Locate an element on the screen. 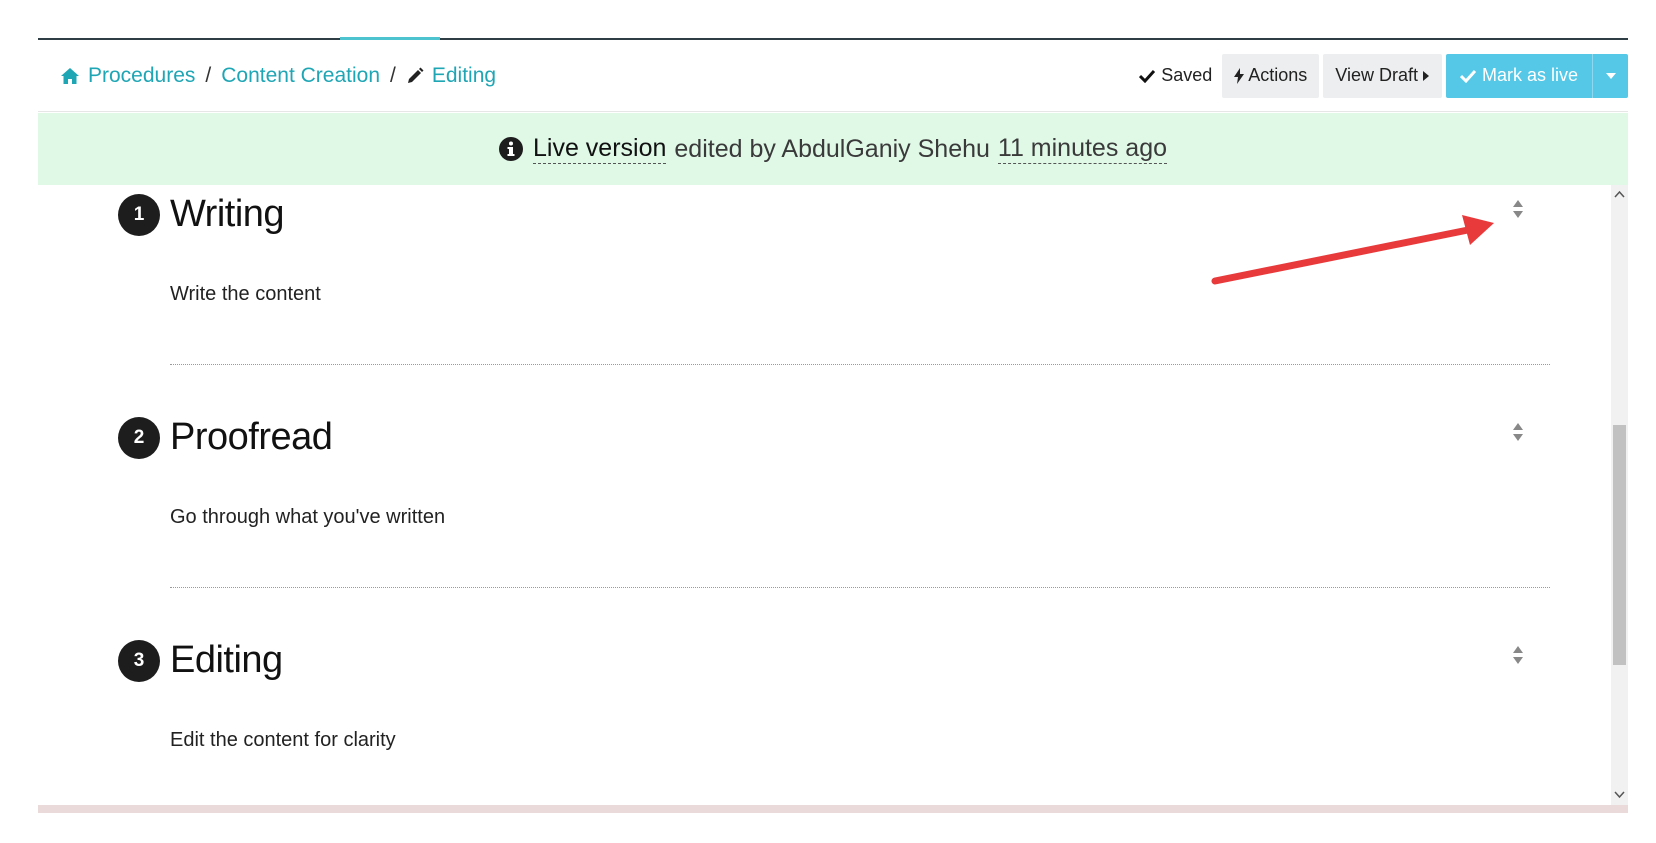 This screenshot has width=1656, height=843. step-description: Edit the content for clarity is located at coordinates (283, 740).